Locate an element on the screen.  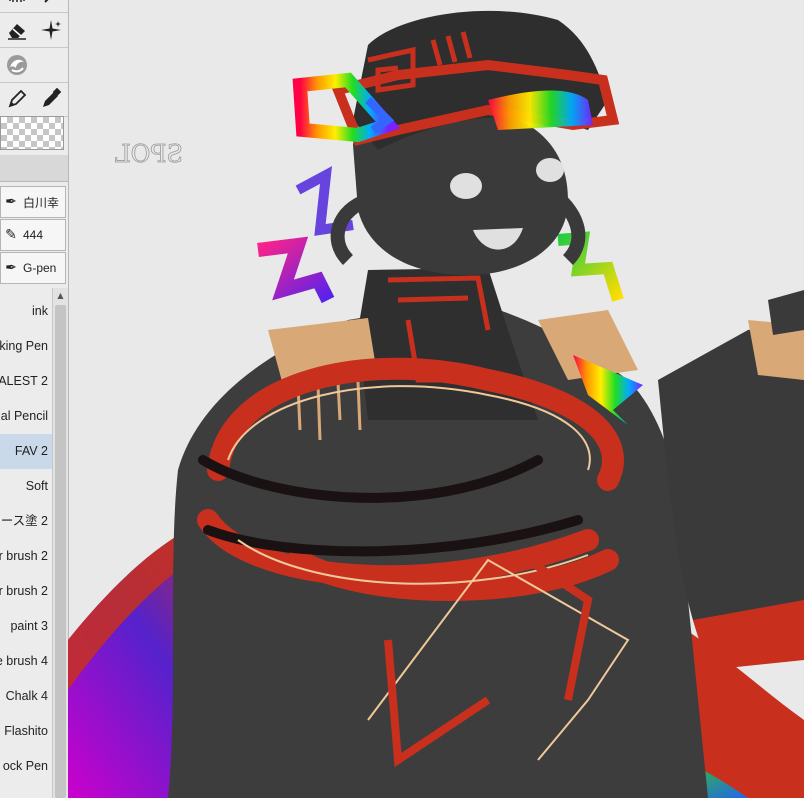
brush-item-brush-a: r brush 2 is located at coordinates (24, 556).